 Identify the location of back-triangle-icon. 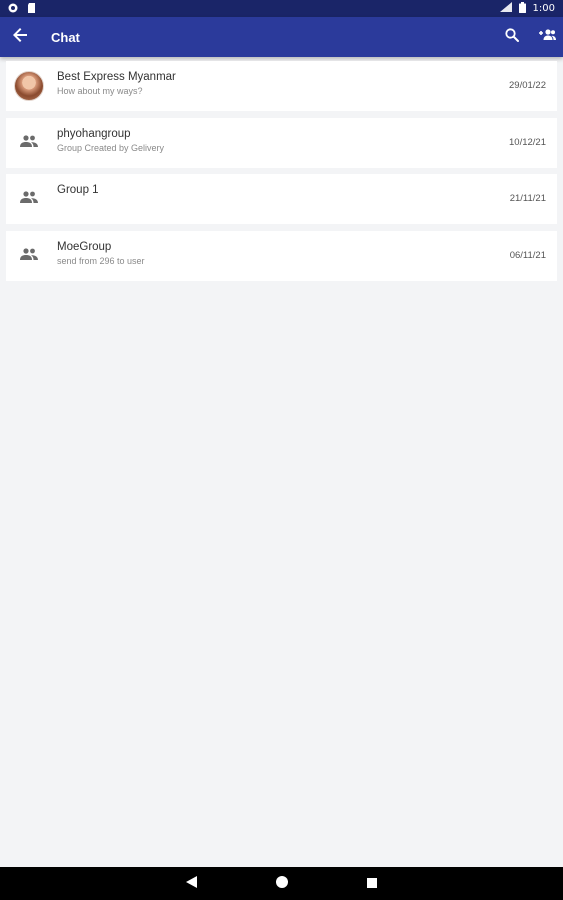
(191, 884).